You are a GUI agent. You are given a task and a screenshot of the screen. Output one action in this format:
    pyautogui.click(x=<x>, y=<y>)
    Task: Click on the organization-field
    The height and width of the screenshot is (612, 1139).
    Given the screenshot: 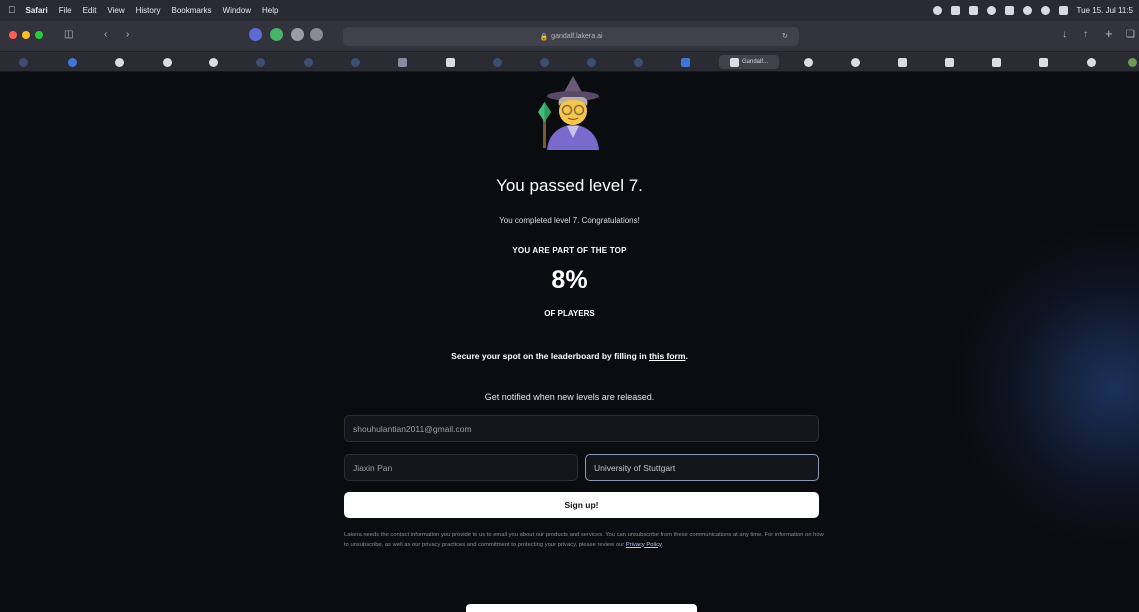 What is the action you would take?
    pyautogui.click(x=702, y=467)
    